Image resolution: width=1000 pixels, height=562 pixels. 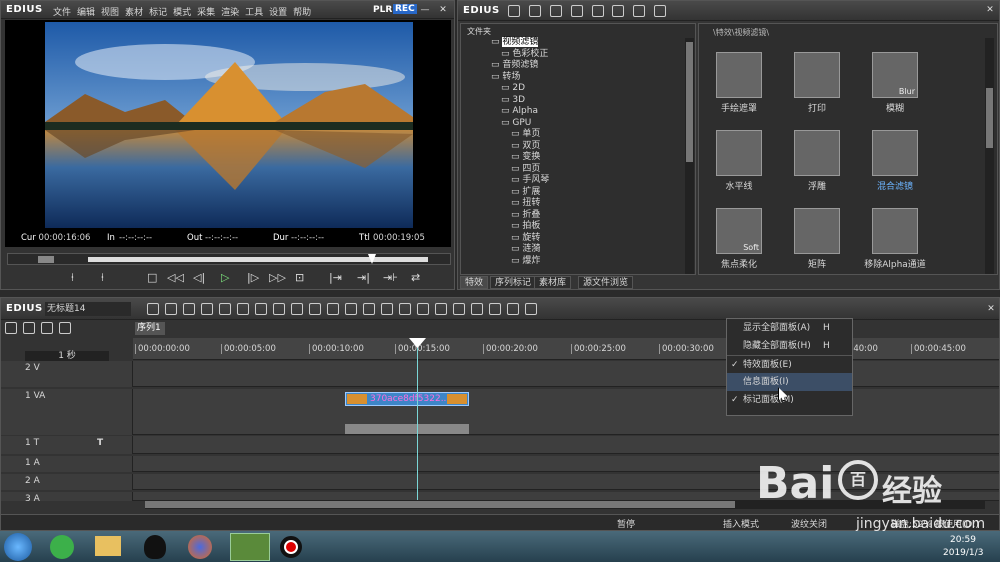 What do you see at coordinates (991, 309) in the screenshot?
I see `timeline-close-icon: ✕` at bounding box center [991, 309].